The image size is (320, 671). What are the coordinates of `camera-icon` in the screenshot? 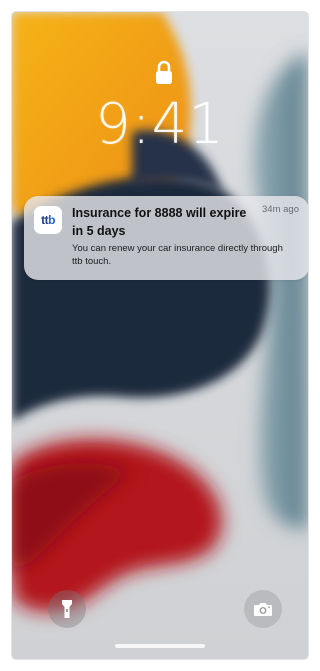 It's located at (263, 609).